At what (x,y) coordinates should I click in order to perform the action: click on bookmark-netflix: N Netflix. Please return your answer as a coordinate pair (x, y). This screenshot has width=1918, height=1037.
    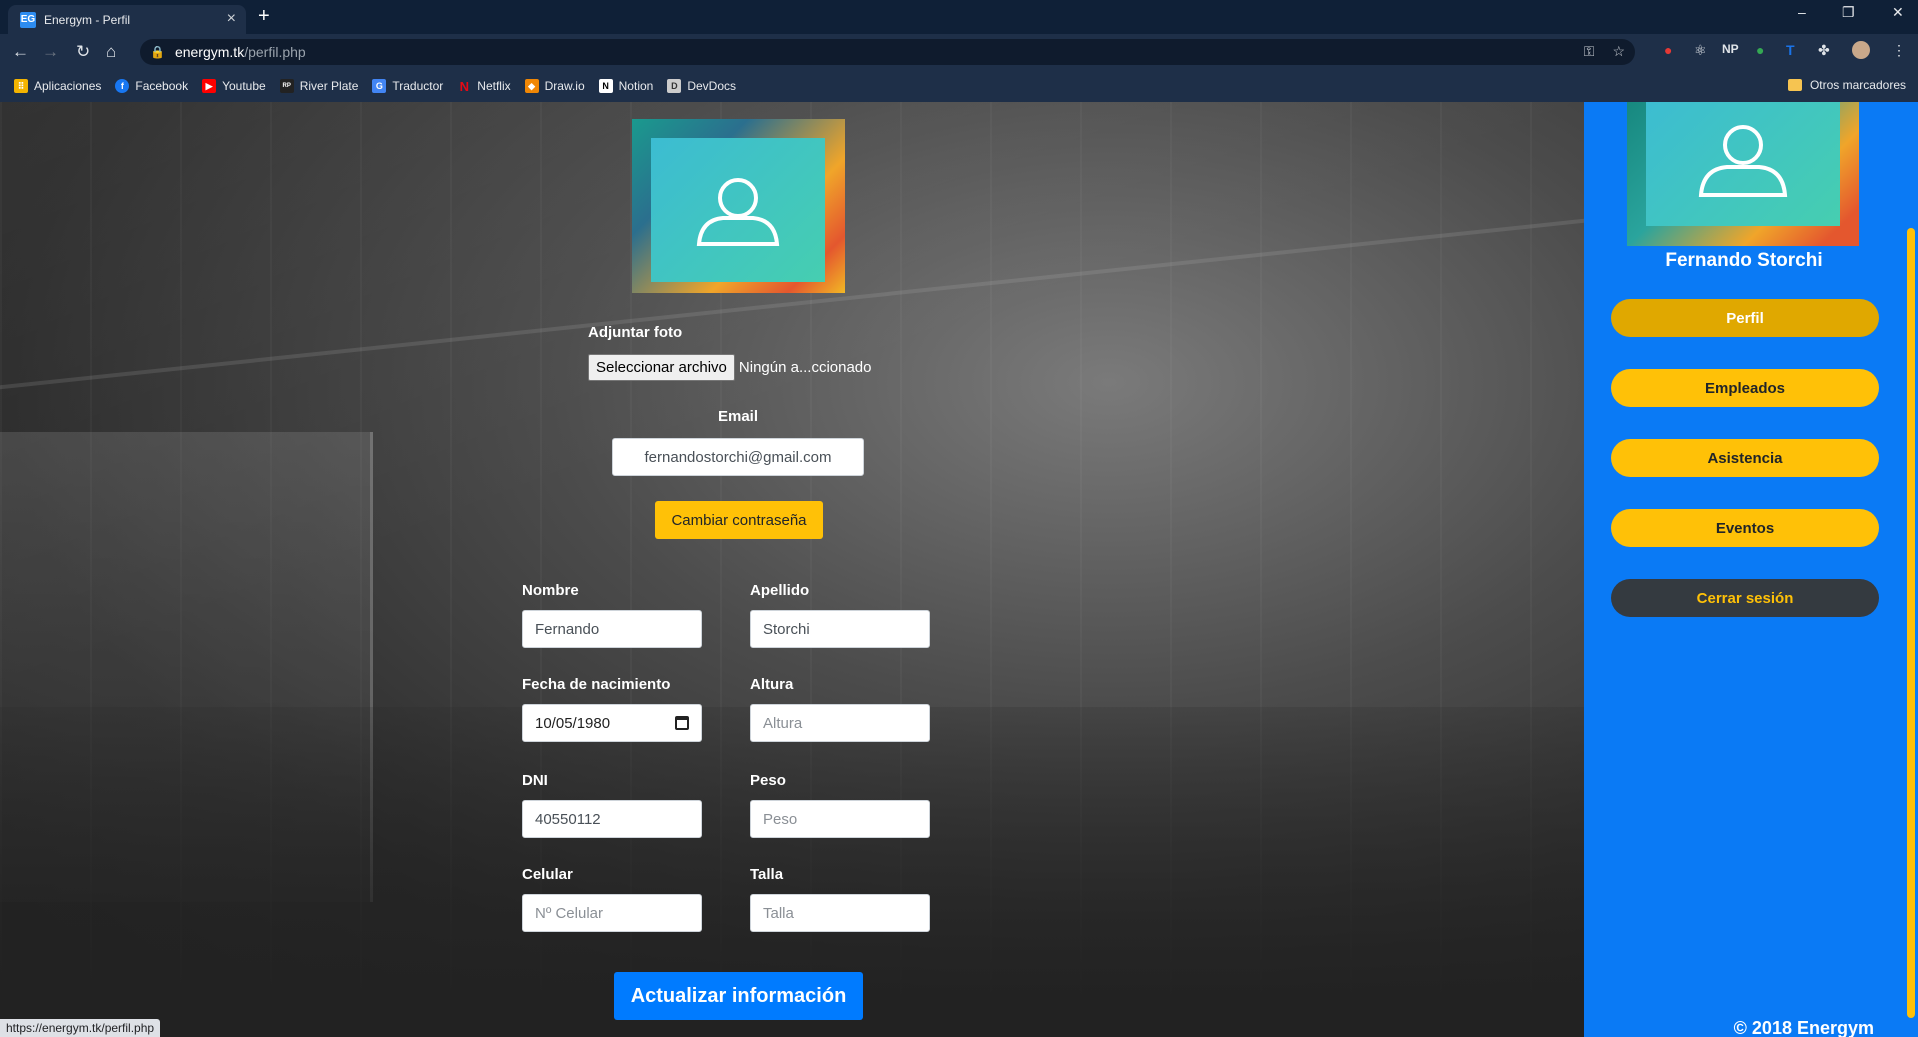
    Looking at the image, I should click on (484, 86).